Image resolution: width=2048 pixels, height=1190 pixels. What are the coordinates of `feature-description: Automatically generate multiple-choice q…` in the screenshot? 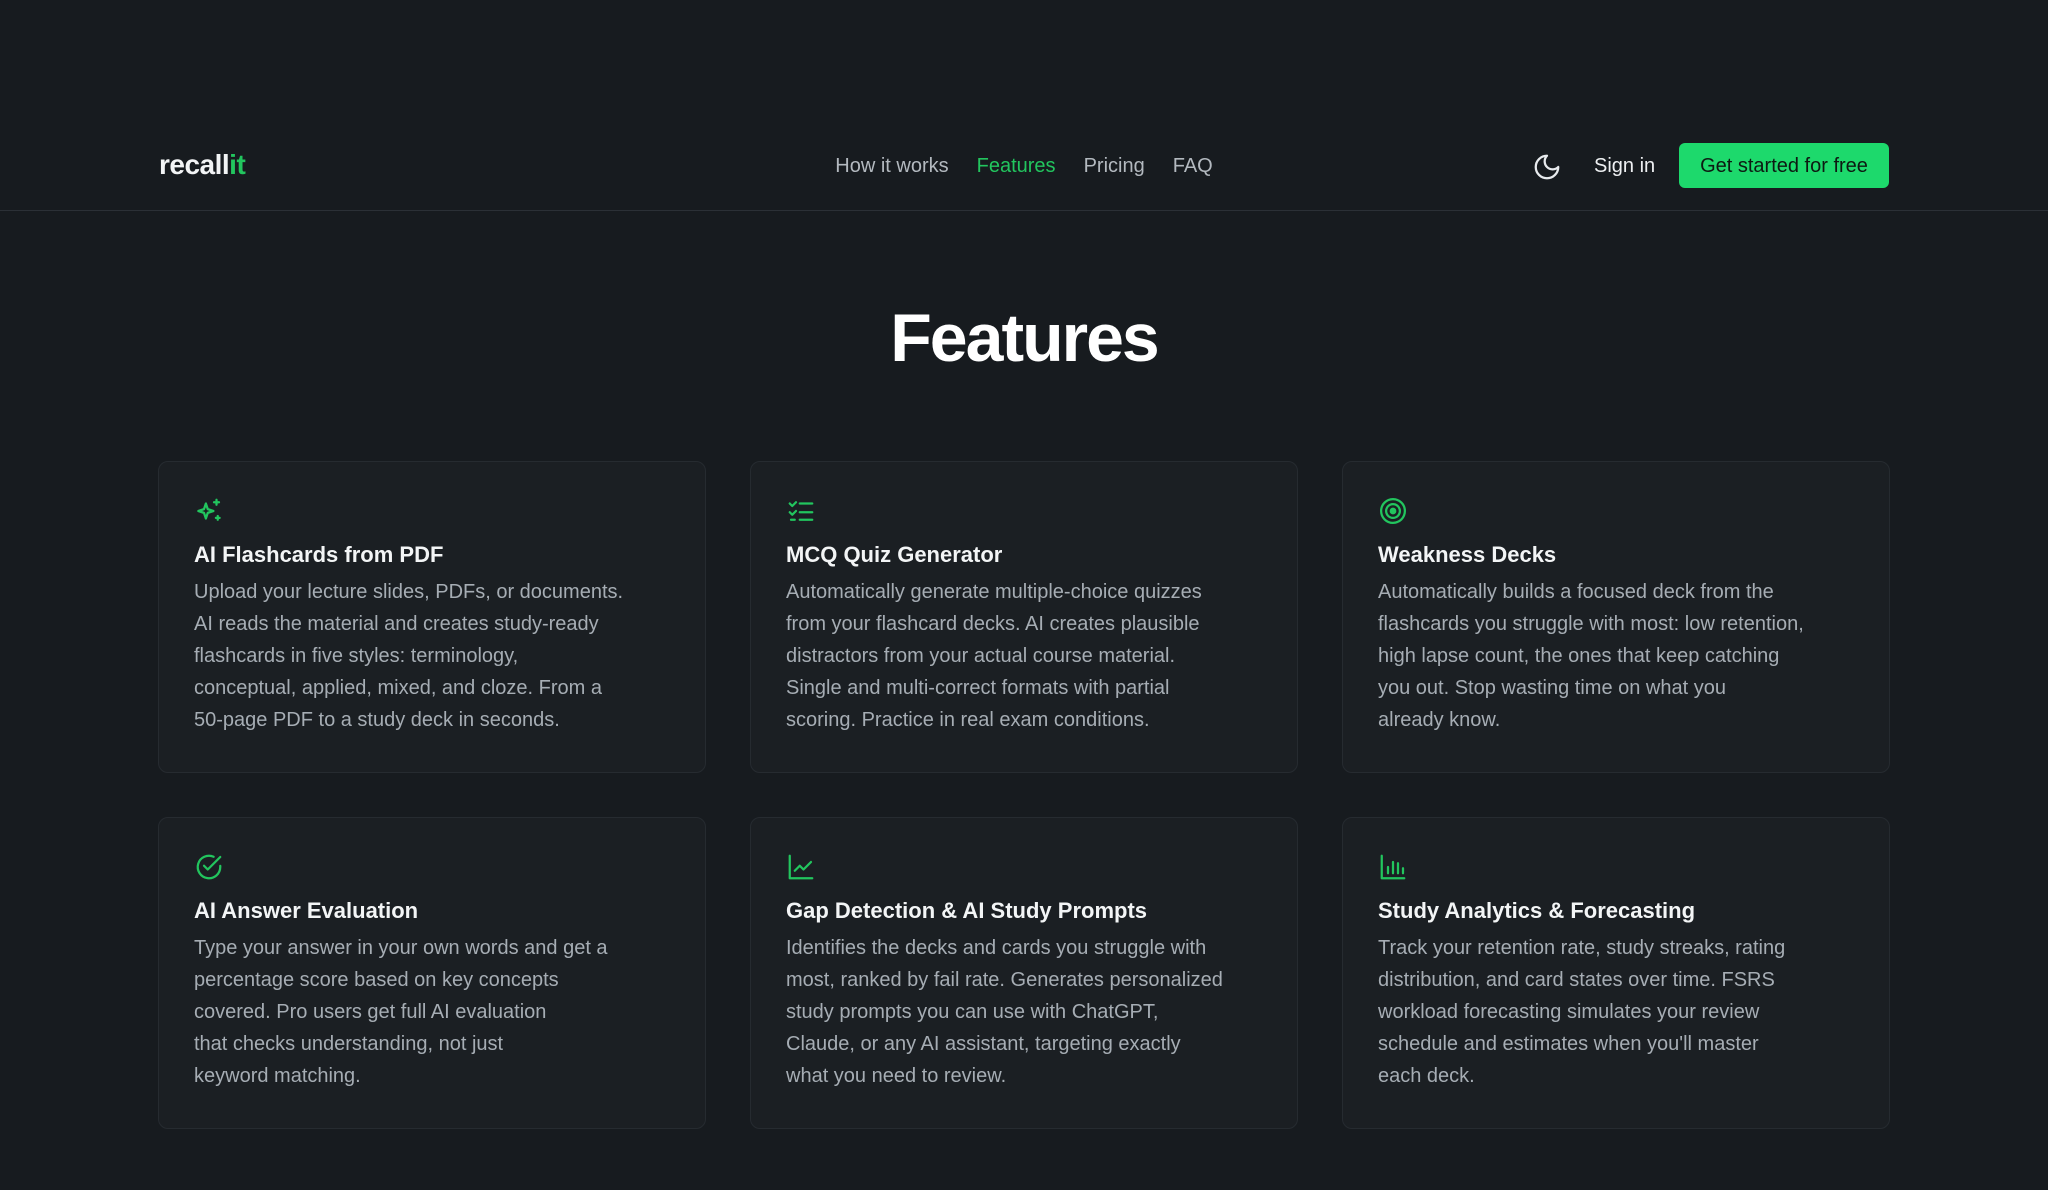 It's located at (994, 656).